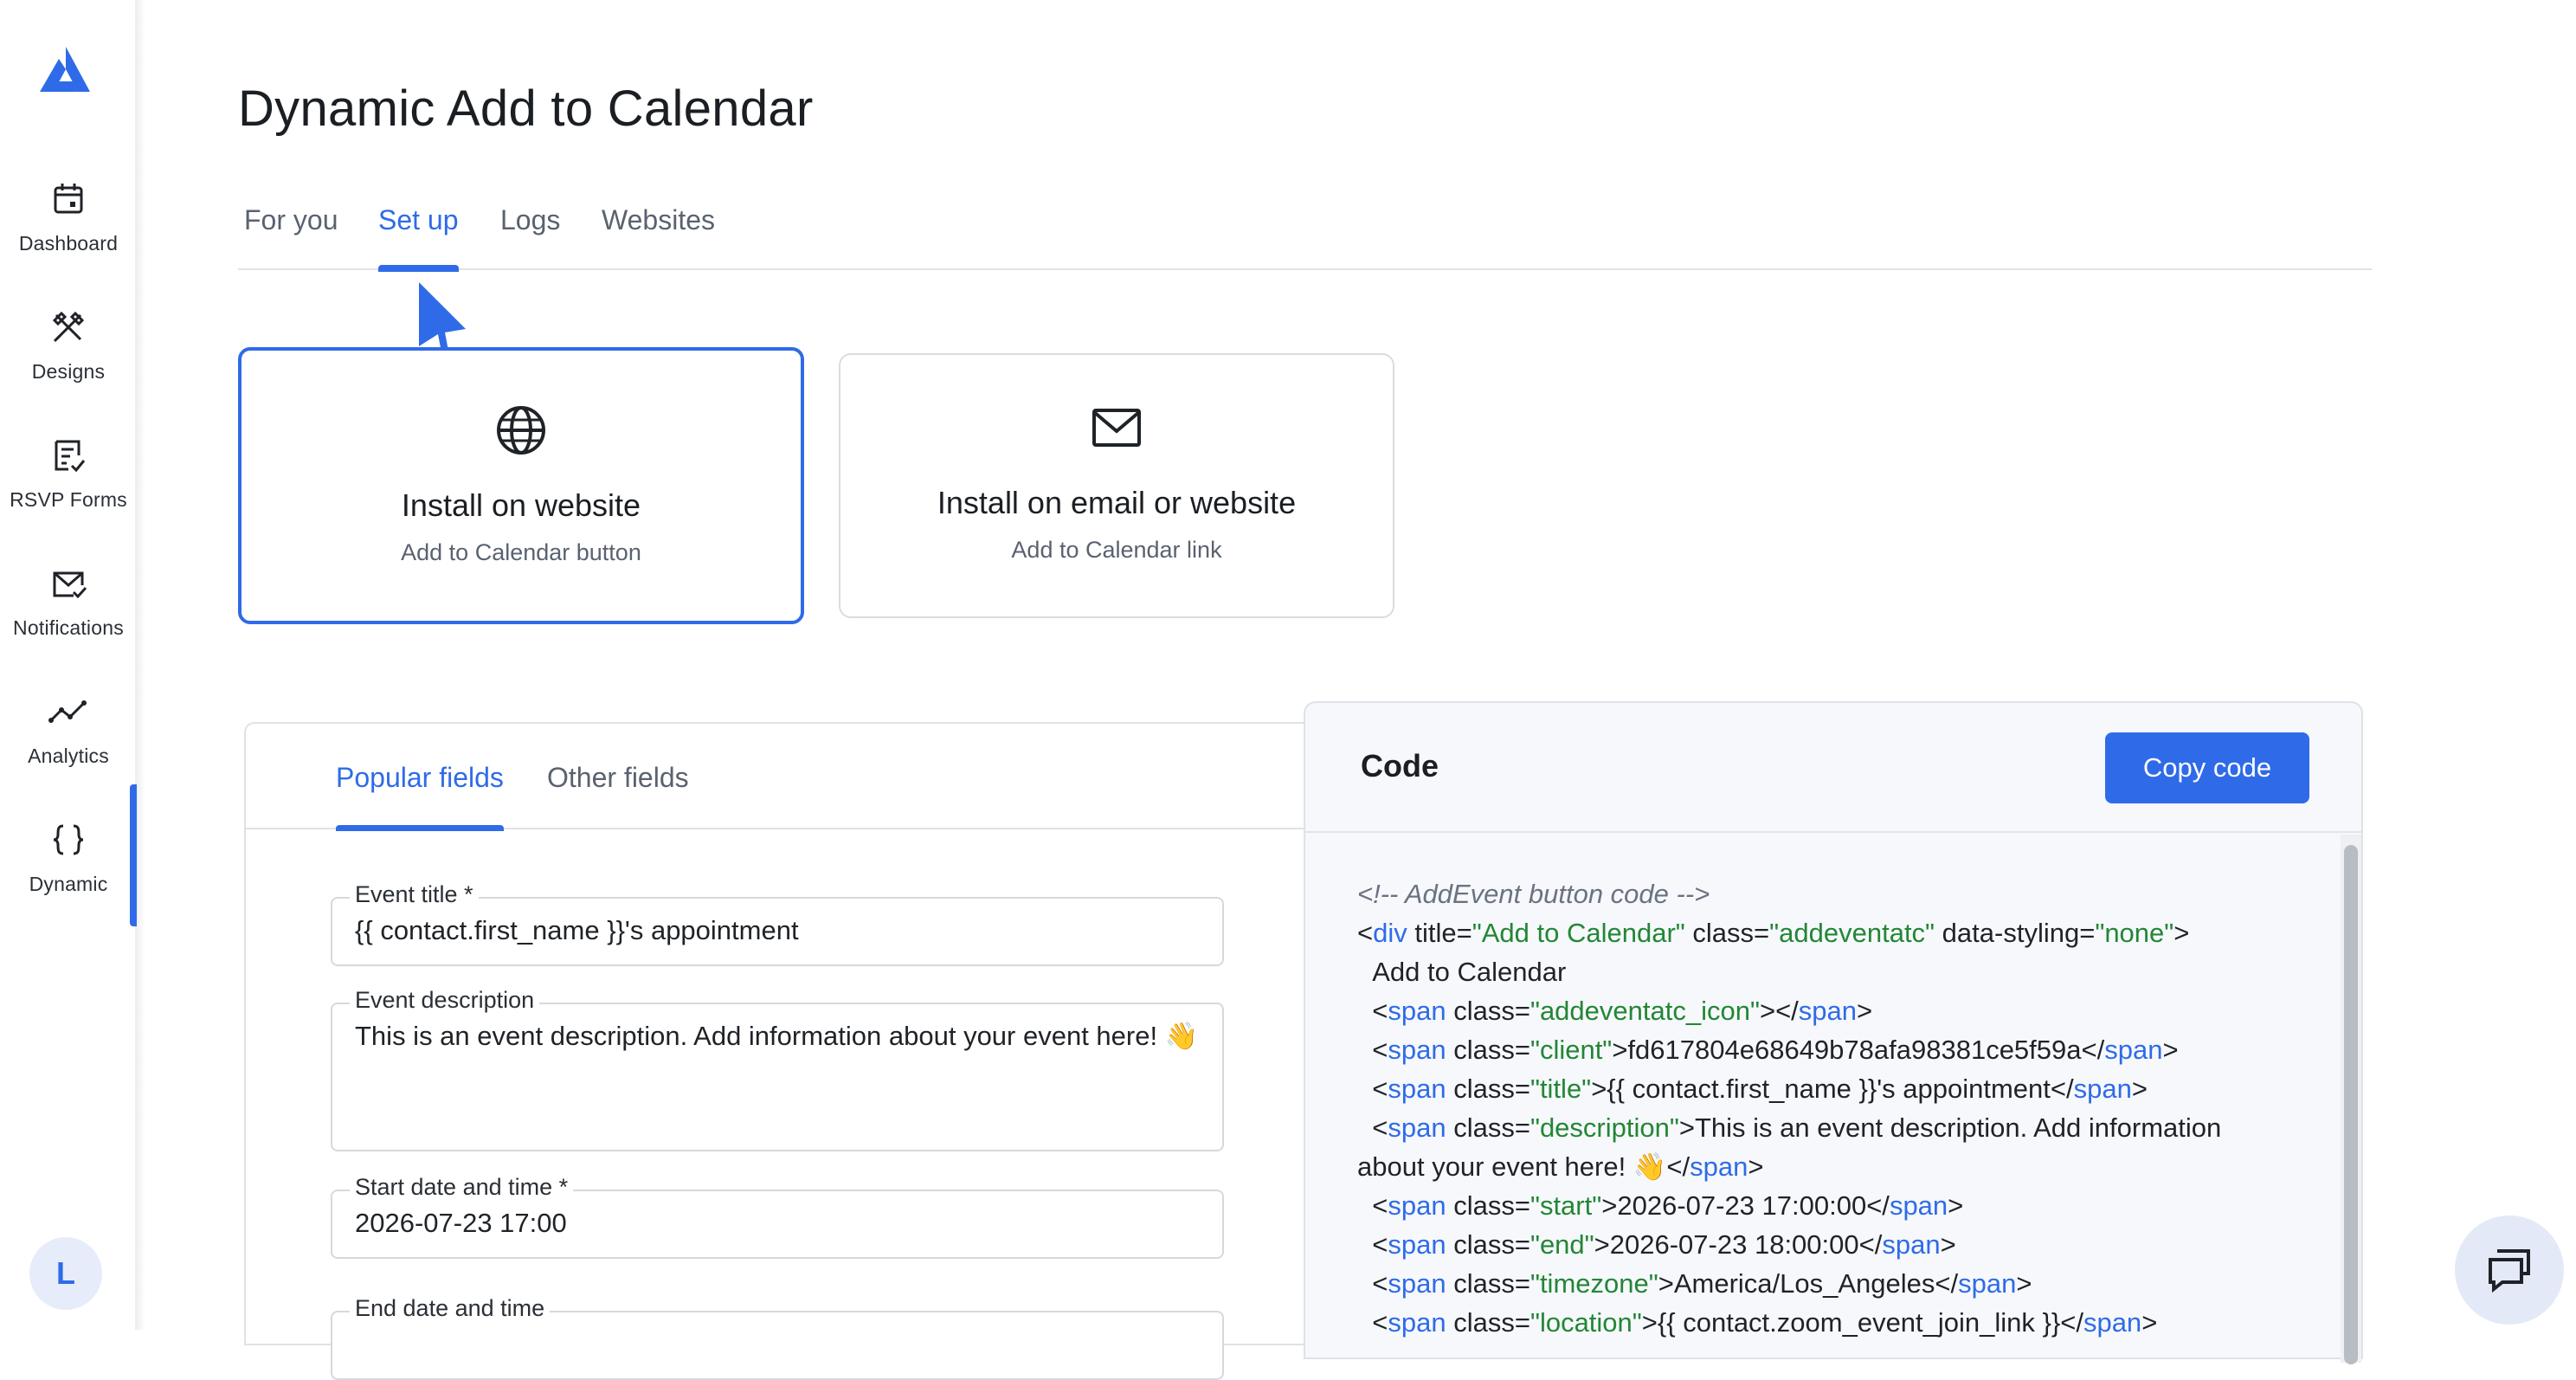 This screenshot has height=1380, width=2576. What do you see at coordinates (2351, 1104) in the screenshot?
I see `scrollbar-thumb` at bounding box center [2351, 1104].